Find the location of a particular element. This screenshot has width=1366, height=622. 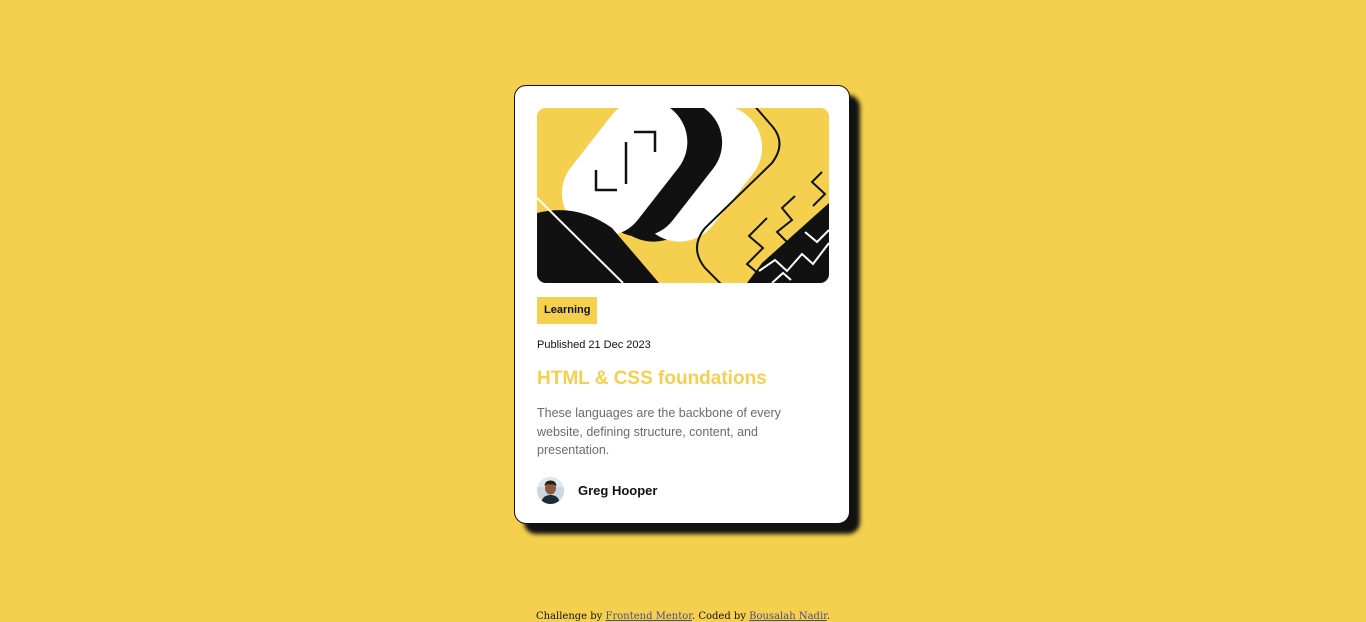

article-title: HTML & CSS foundations is located at coordinates (652, 379).